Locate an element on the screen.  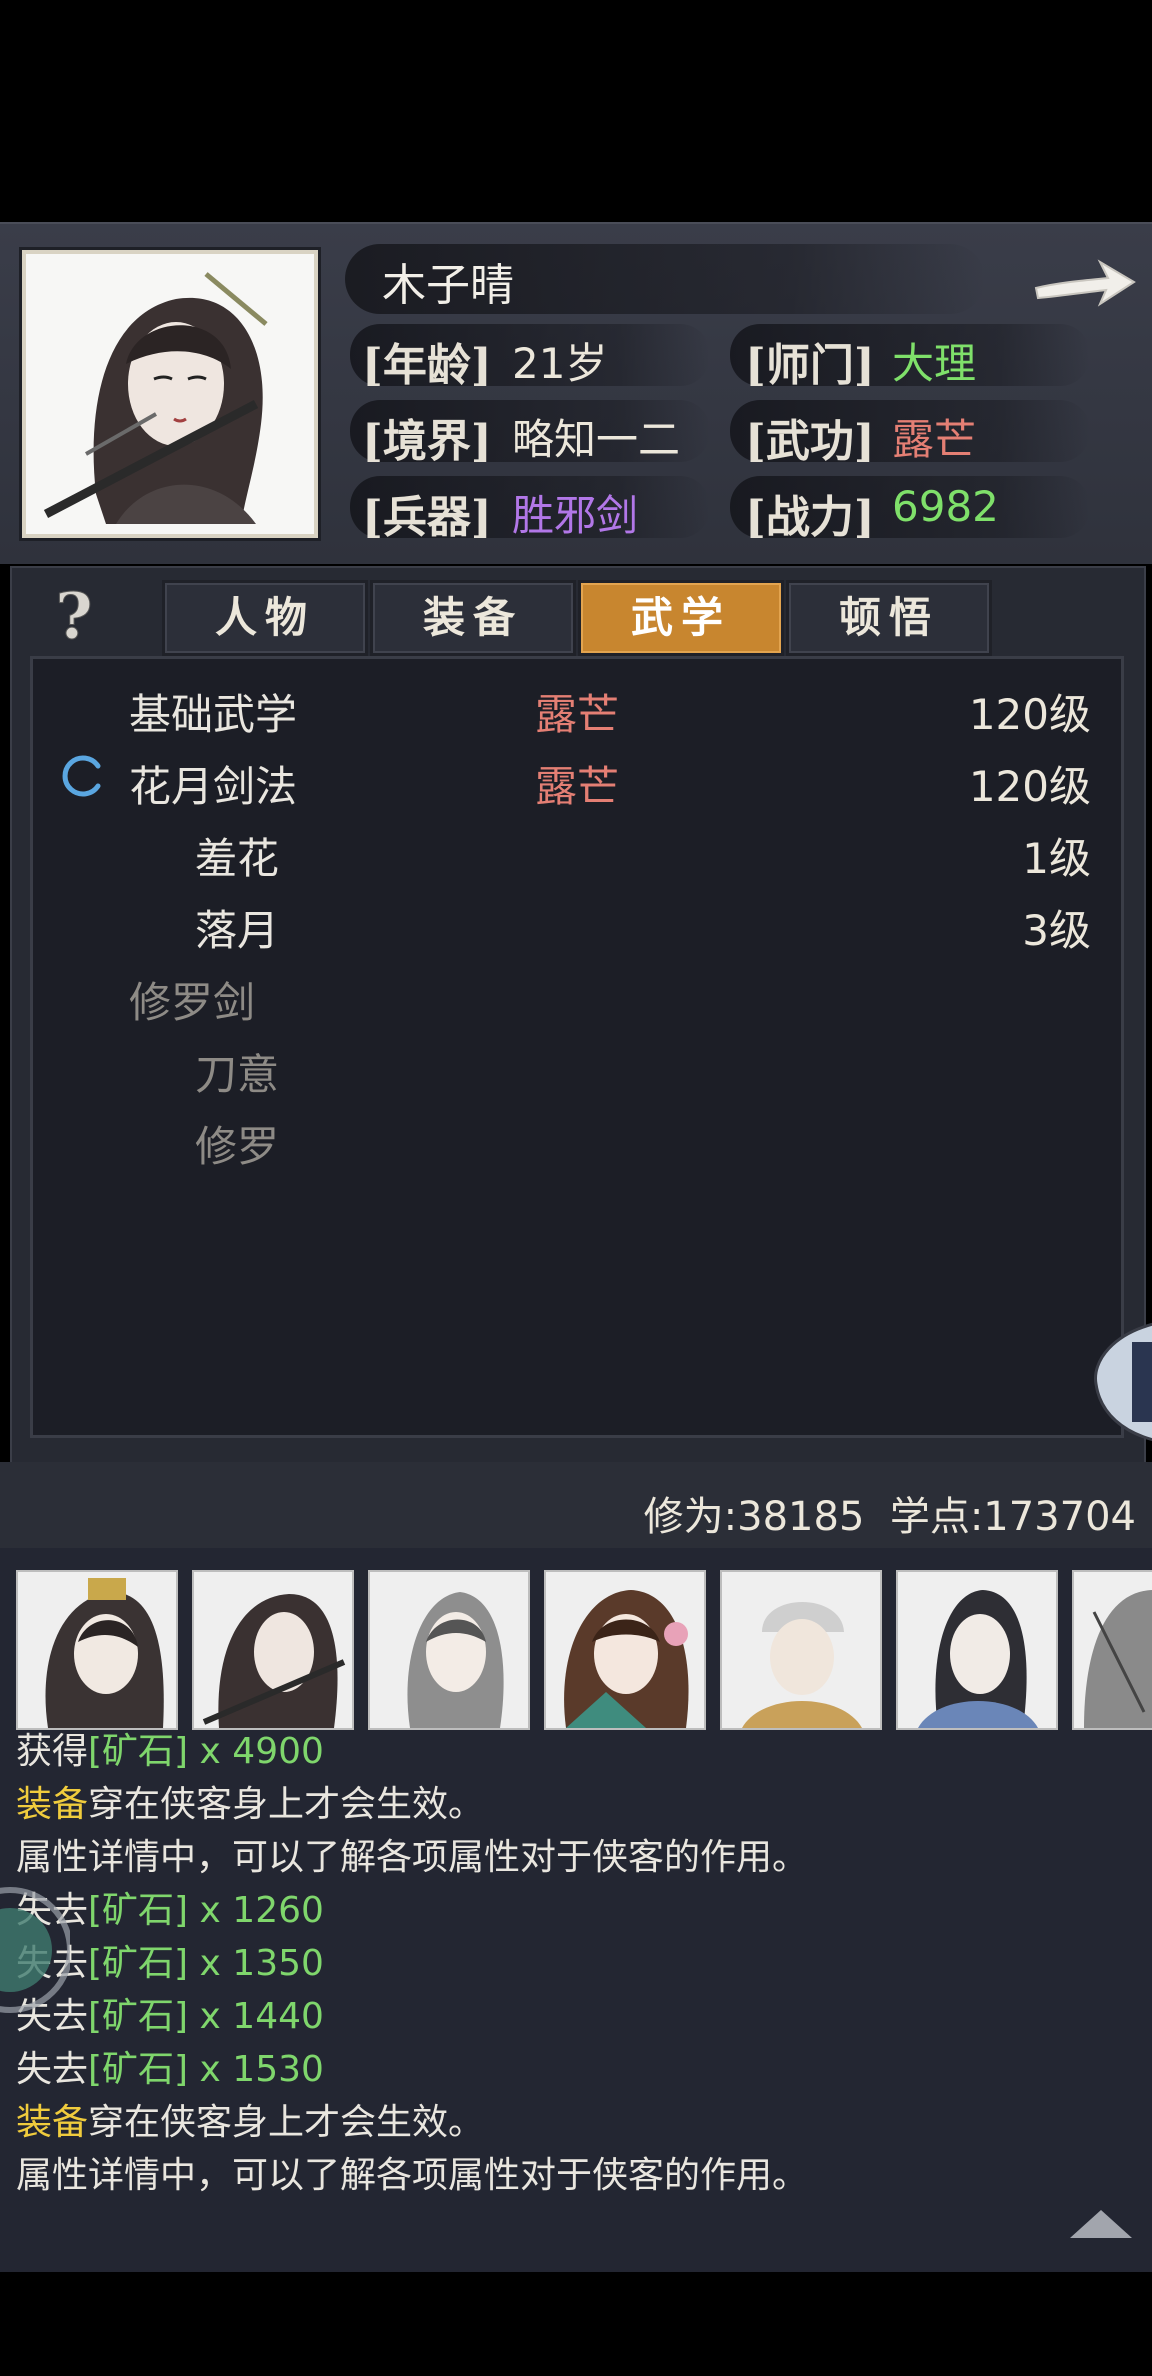
skill-name: 羞花 is located at coordinates (237, 858).